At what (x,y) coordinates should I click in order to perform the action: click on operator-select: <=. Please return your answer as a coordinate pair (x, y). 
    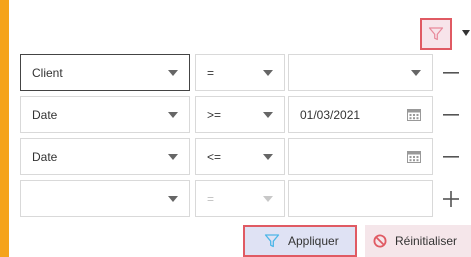
    Looking at the image, I should click on (240, 156).